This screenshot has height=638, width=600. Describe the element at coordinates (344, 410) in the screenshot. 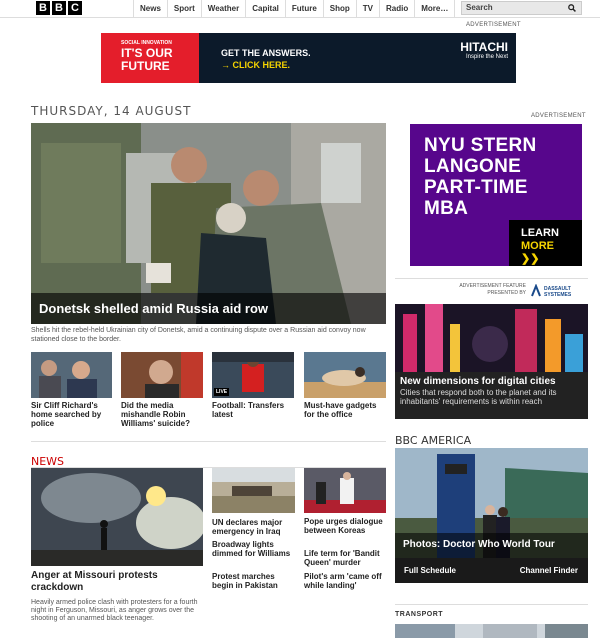

I see `story-caption: Must-have gadgets for the office` at that location.